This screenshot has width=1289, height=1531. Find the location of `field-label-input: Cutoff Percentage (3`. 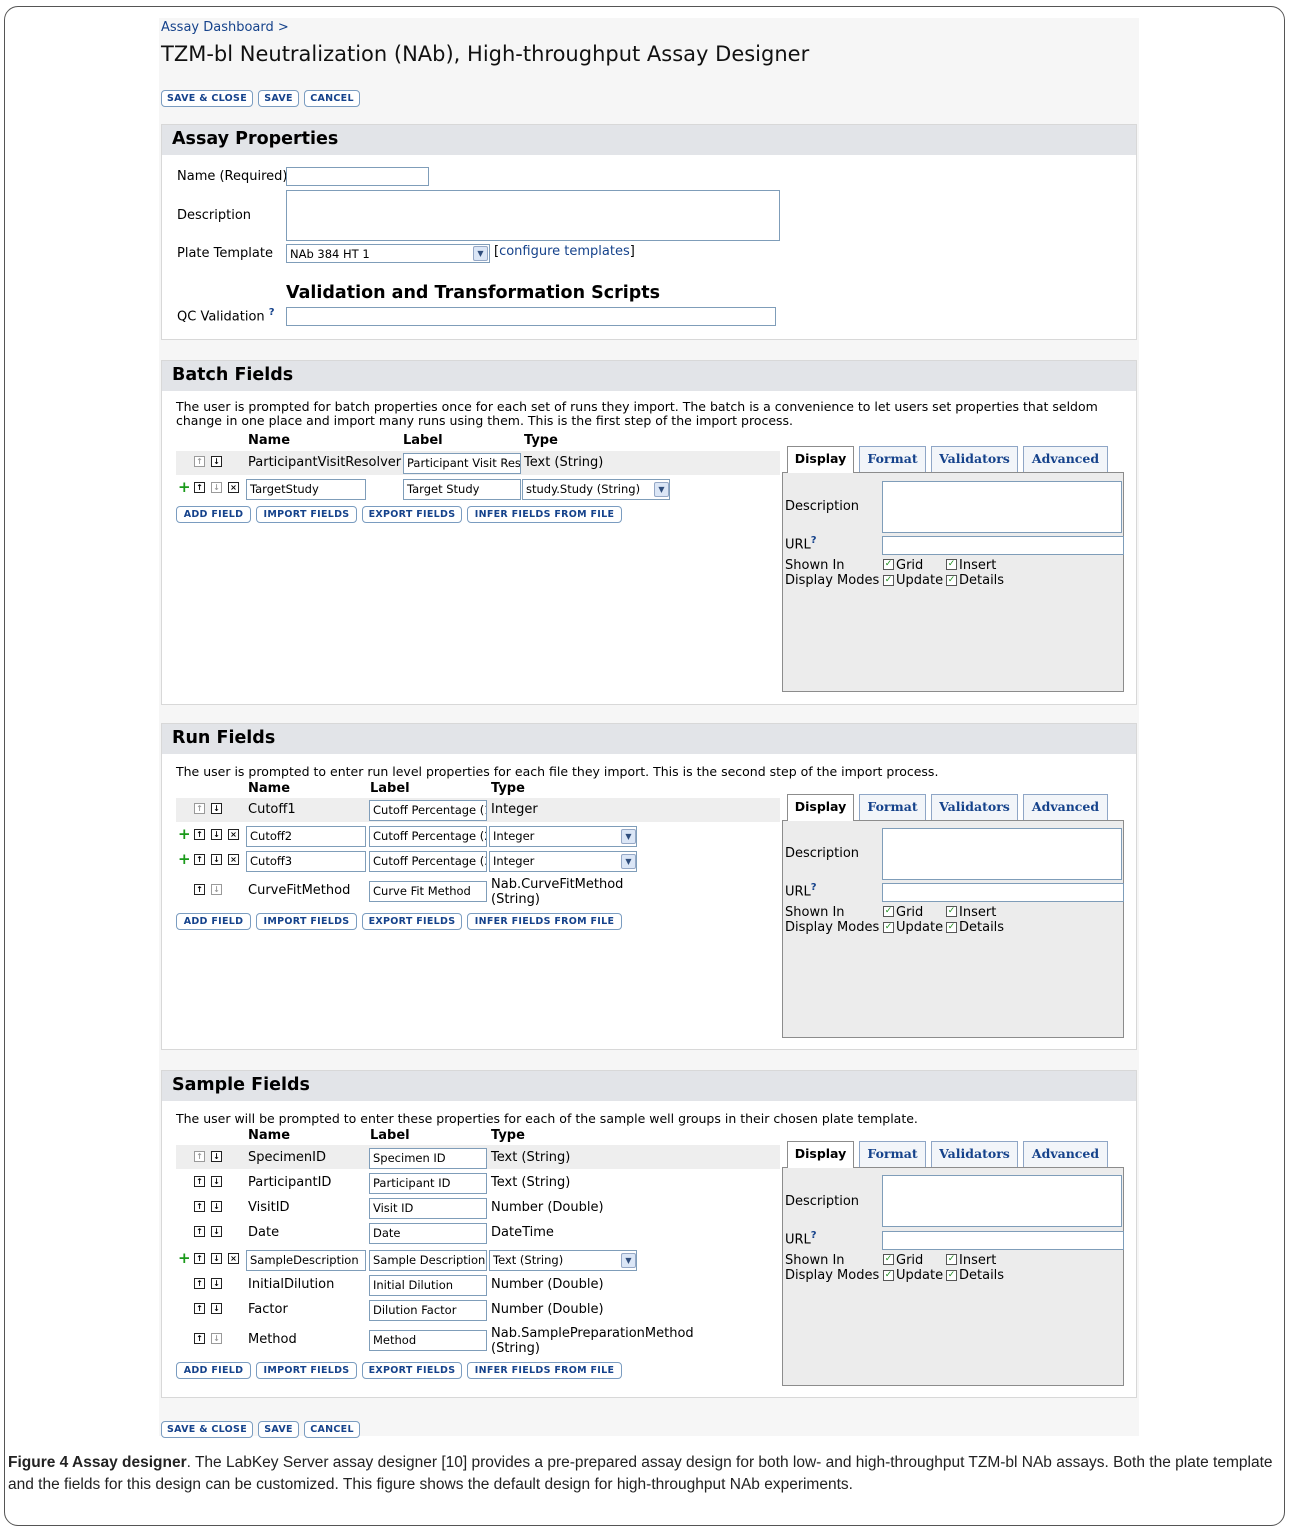

field-label-input: Cutoff Percentage (3 is located at coordinates (428, 861).